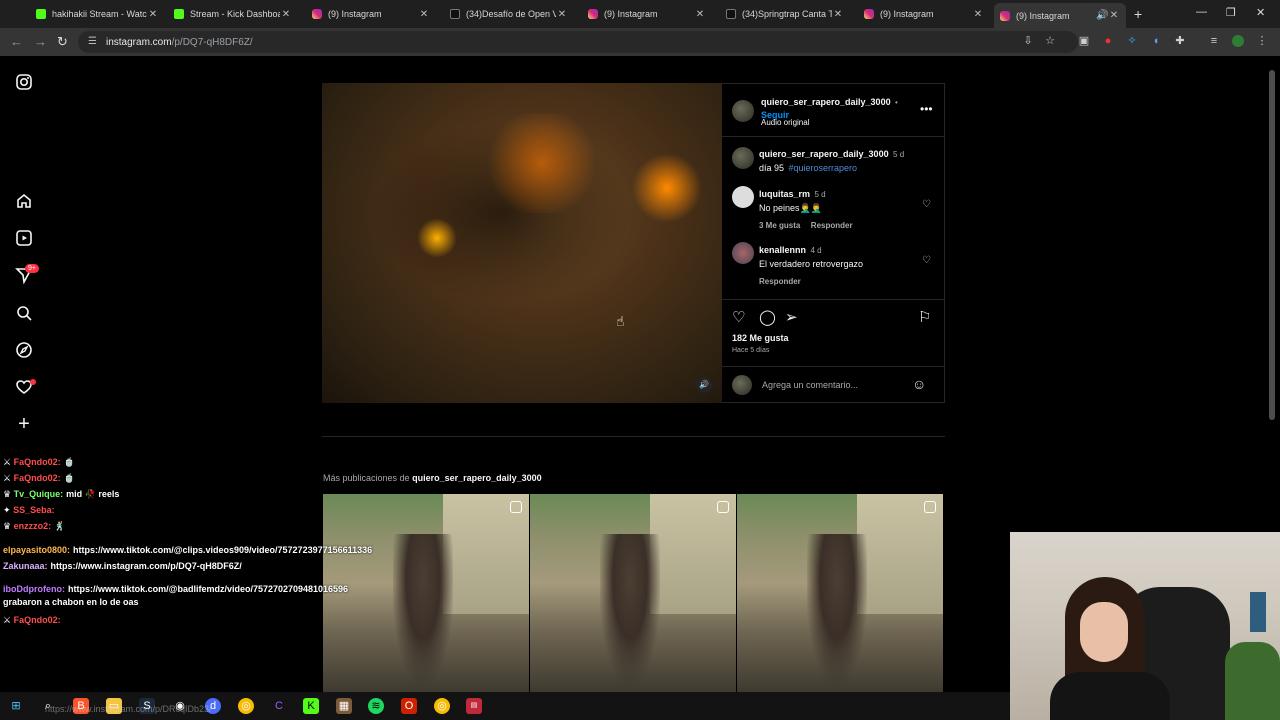 The width and height of the screenshot is (1280, 720). I want to click on tab-tiktok-2: (34)Springtrap Canta Tus ✕, so click(785, 14).